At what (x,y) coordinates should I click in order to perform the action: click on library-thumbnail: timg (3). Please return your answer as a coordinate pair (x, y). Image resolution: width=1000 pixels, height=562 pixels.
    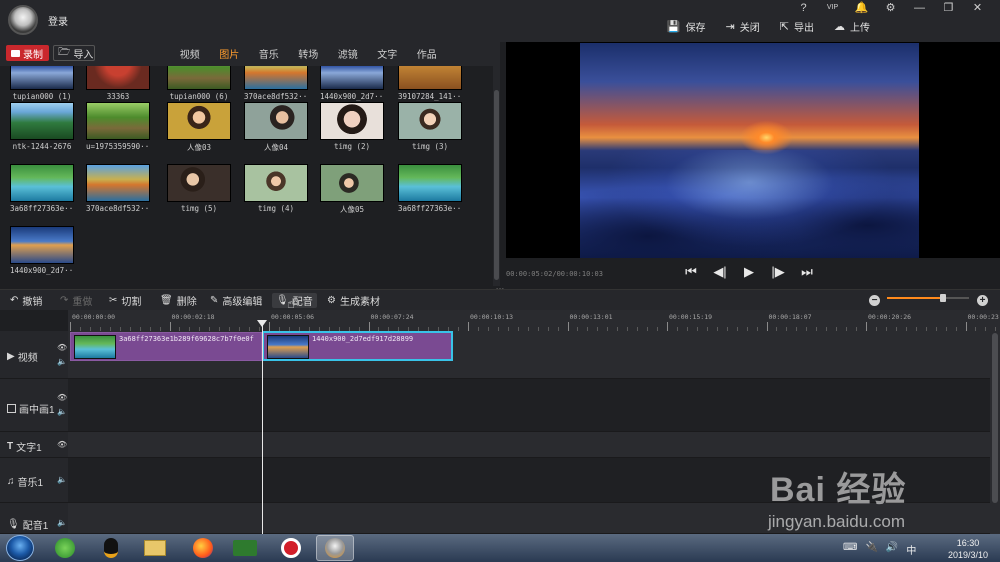
    Looking at the image, I should click on (430, 126).